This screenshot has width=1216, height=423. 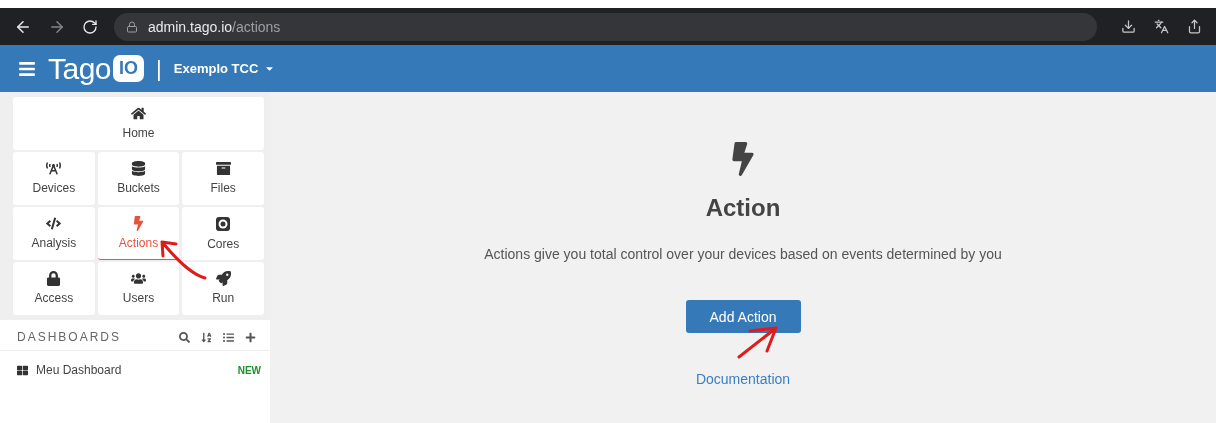 I want to click on logo-badge: IO, so click(x=129, y=68).